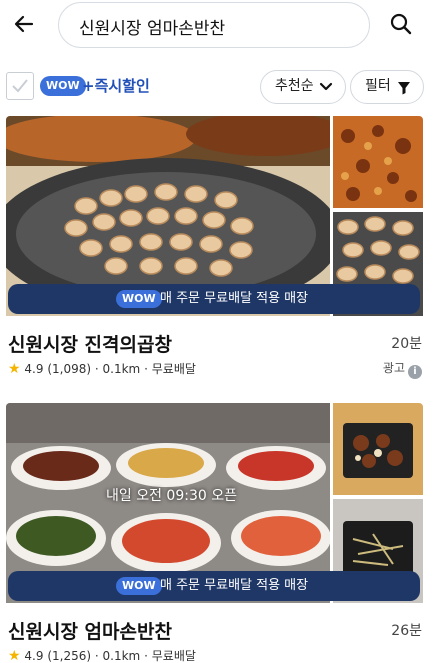 Image resolution: width=436 pixels, height=663 pixels. Describe the element at coordinates (401, 24) in the screenshot. I see `search-icon` at that location.